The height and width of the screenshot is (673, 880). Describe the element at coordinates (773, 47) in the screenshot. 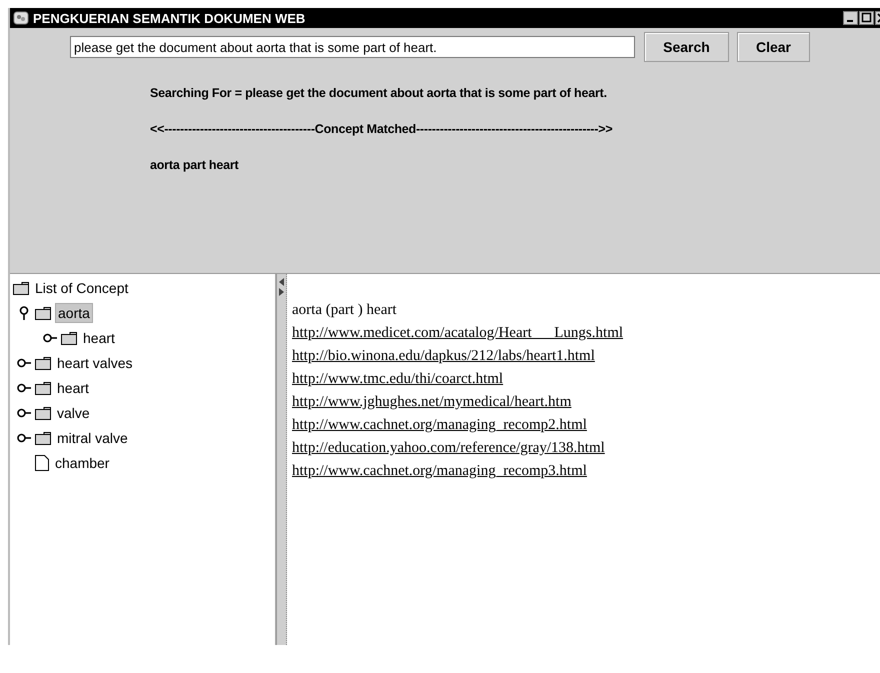

I see `clear-button: Clear` at that location.